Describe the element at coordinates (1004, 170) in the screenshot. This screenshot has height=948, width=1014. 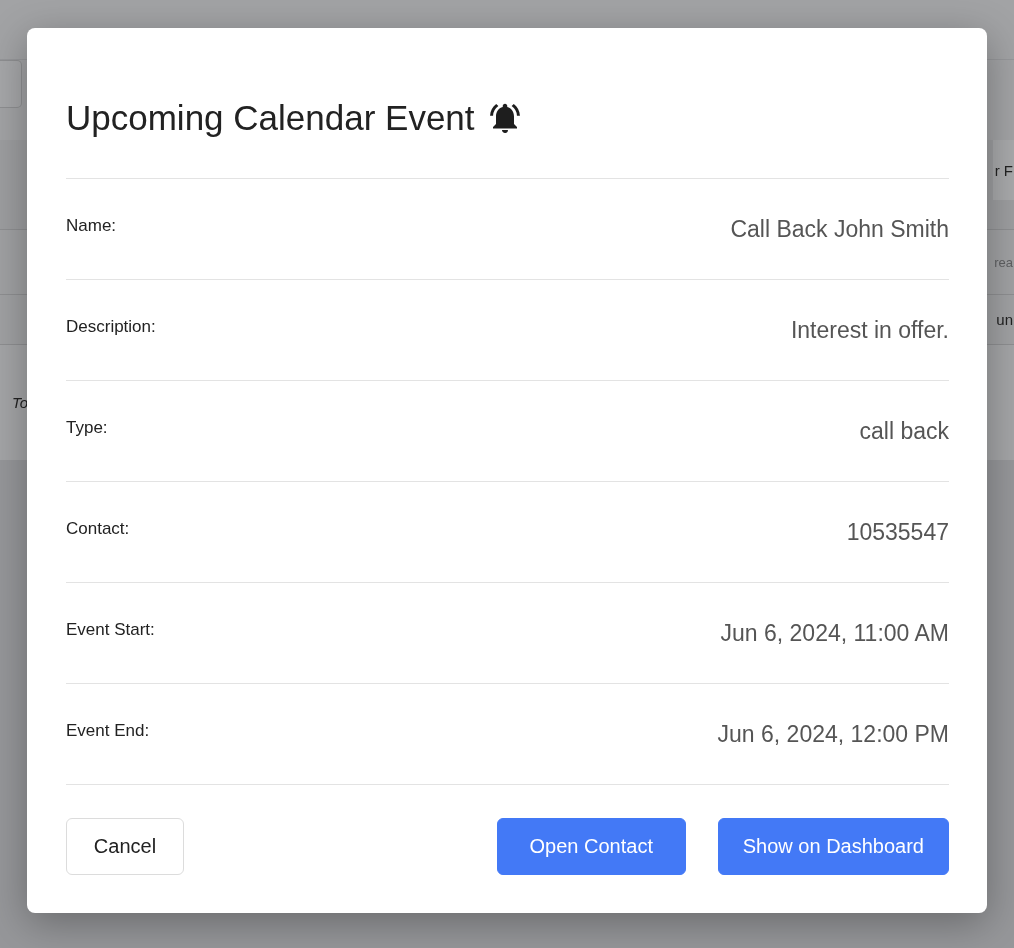
I see `partial-text: r F` at that location.